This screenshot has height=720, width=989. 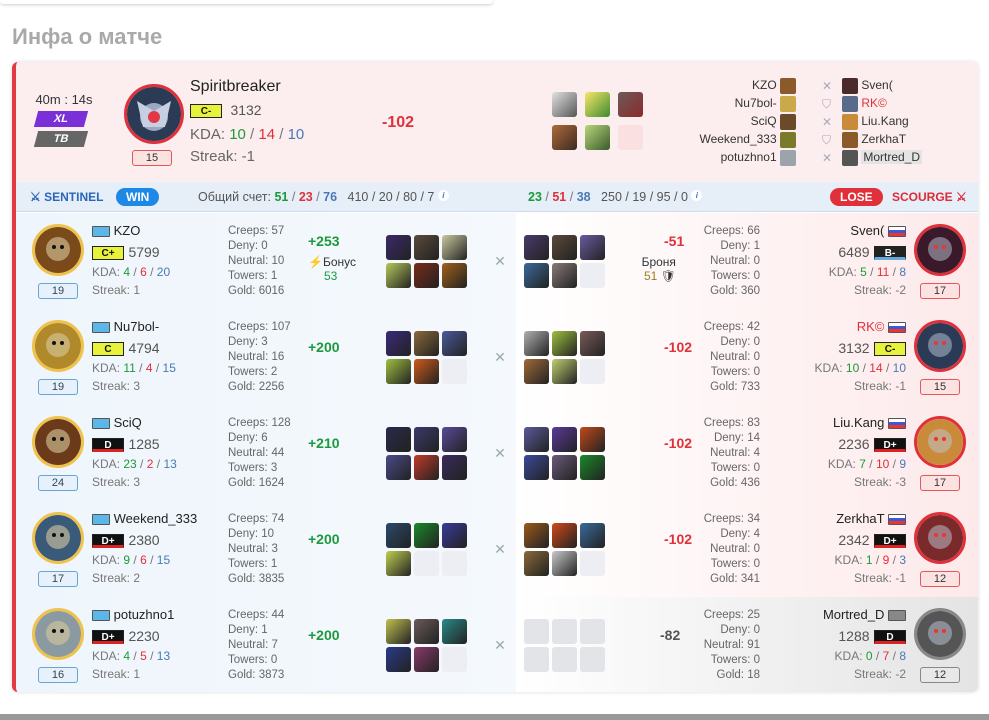 What do you see at coordinates (58, 675) in the screenshot?
I see `hero-level: 16` at bounding box center [58, 675].